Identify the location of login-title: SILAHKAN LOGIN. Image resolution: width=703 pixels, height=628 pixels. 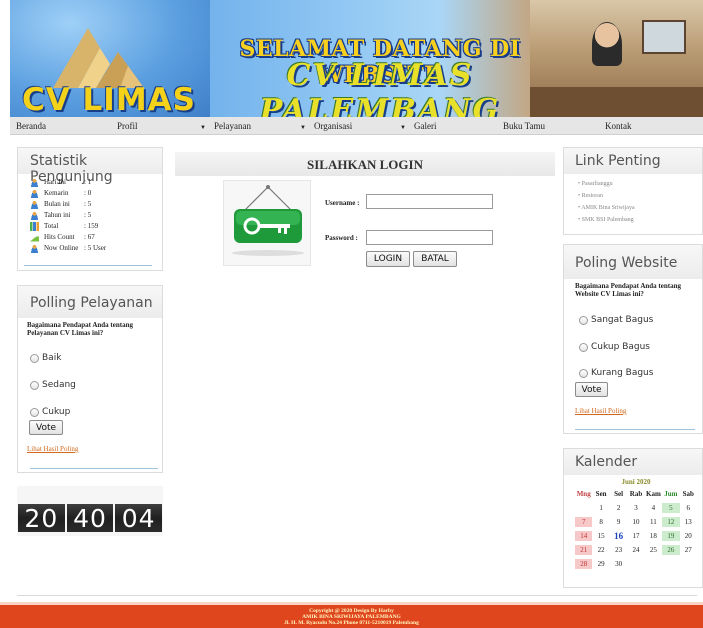
(365, 164).